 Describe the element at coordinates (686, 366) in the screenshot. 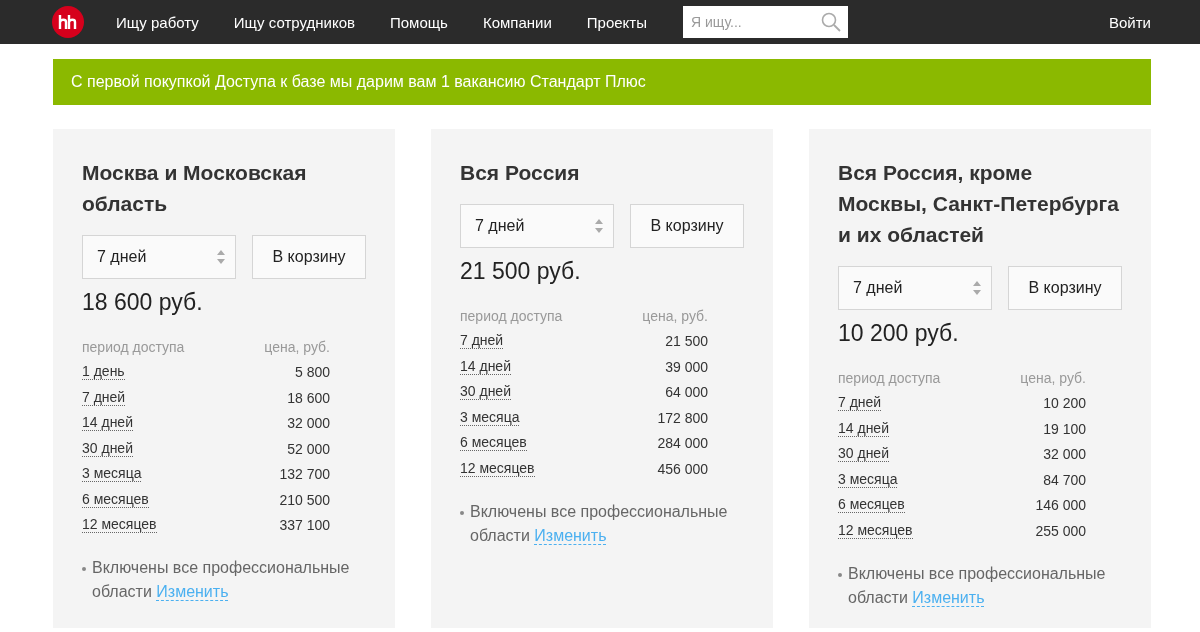

I see `price-value: 39 000` at that location.